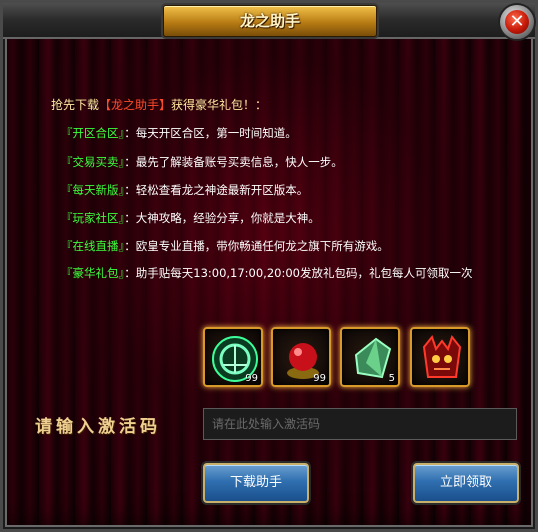 The height and width of the screenshot is (532, 538). I want to click on feature-desc: ：欧皇专业直播，带你畅通任何龙之旗下所有游戏。, so click(256, 246).